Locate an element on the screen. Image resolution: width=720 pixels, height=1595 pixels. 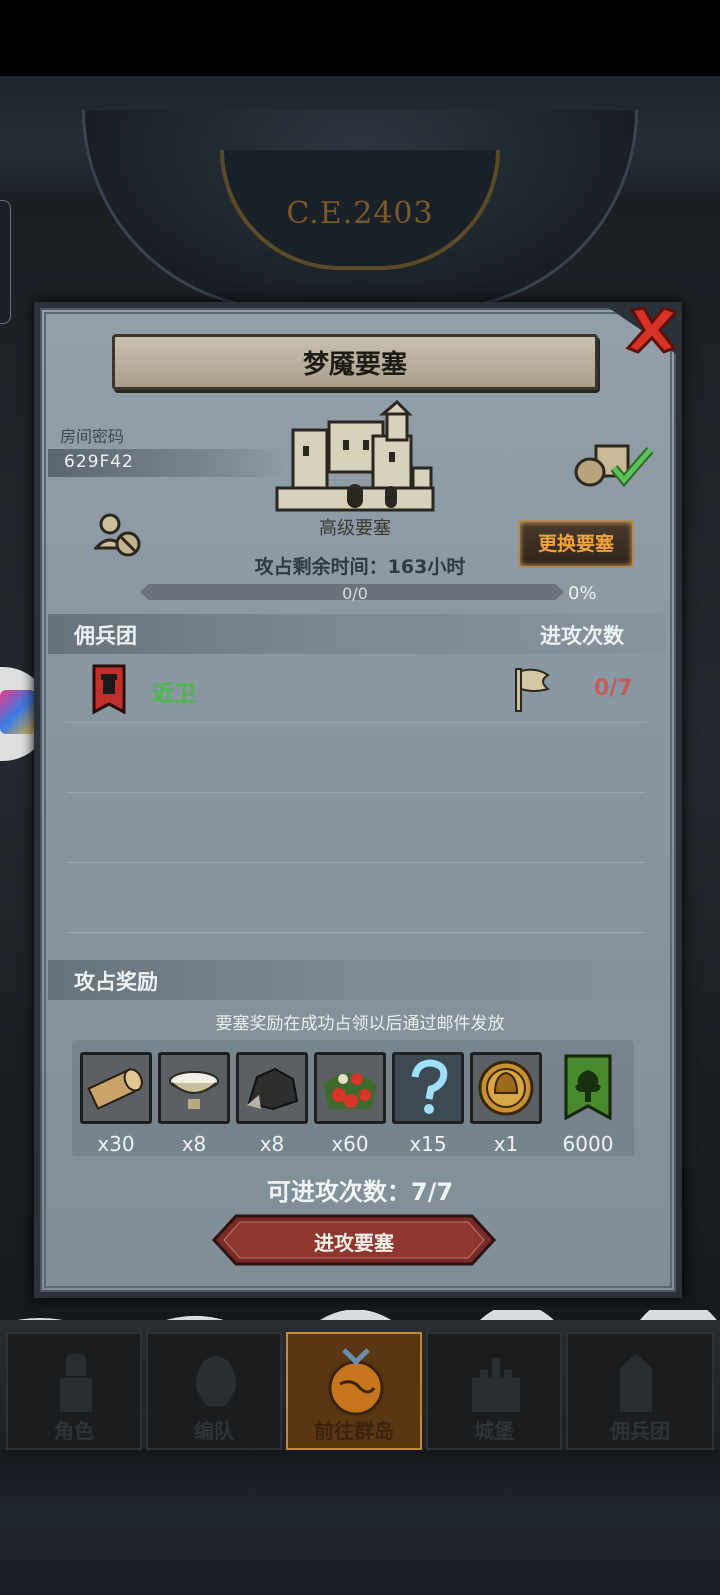
nav-archipelago: 前往群岛 is located at coordinates (354, 1391).